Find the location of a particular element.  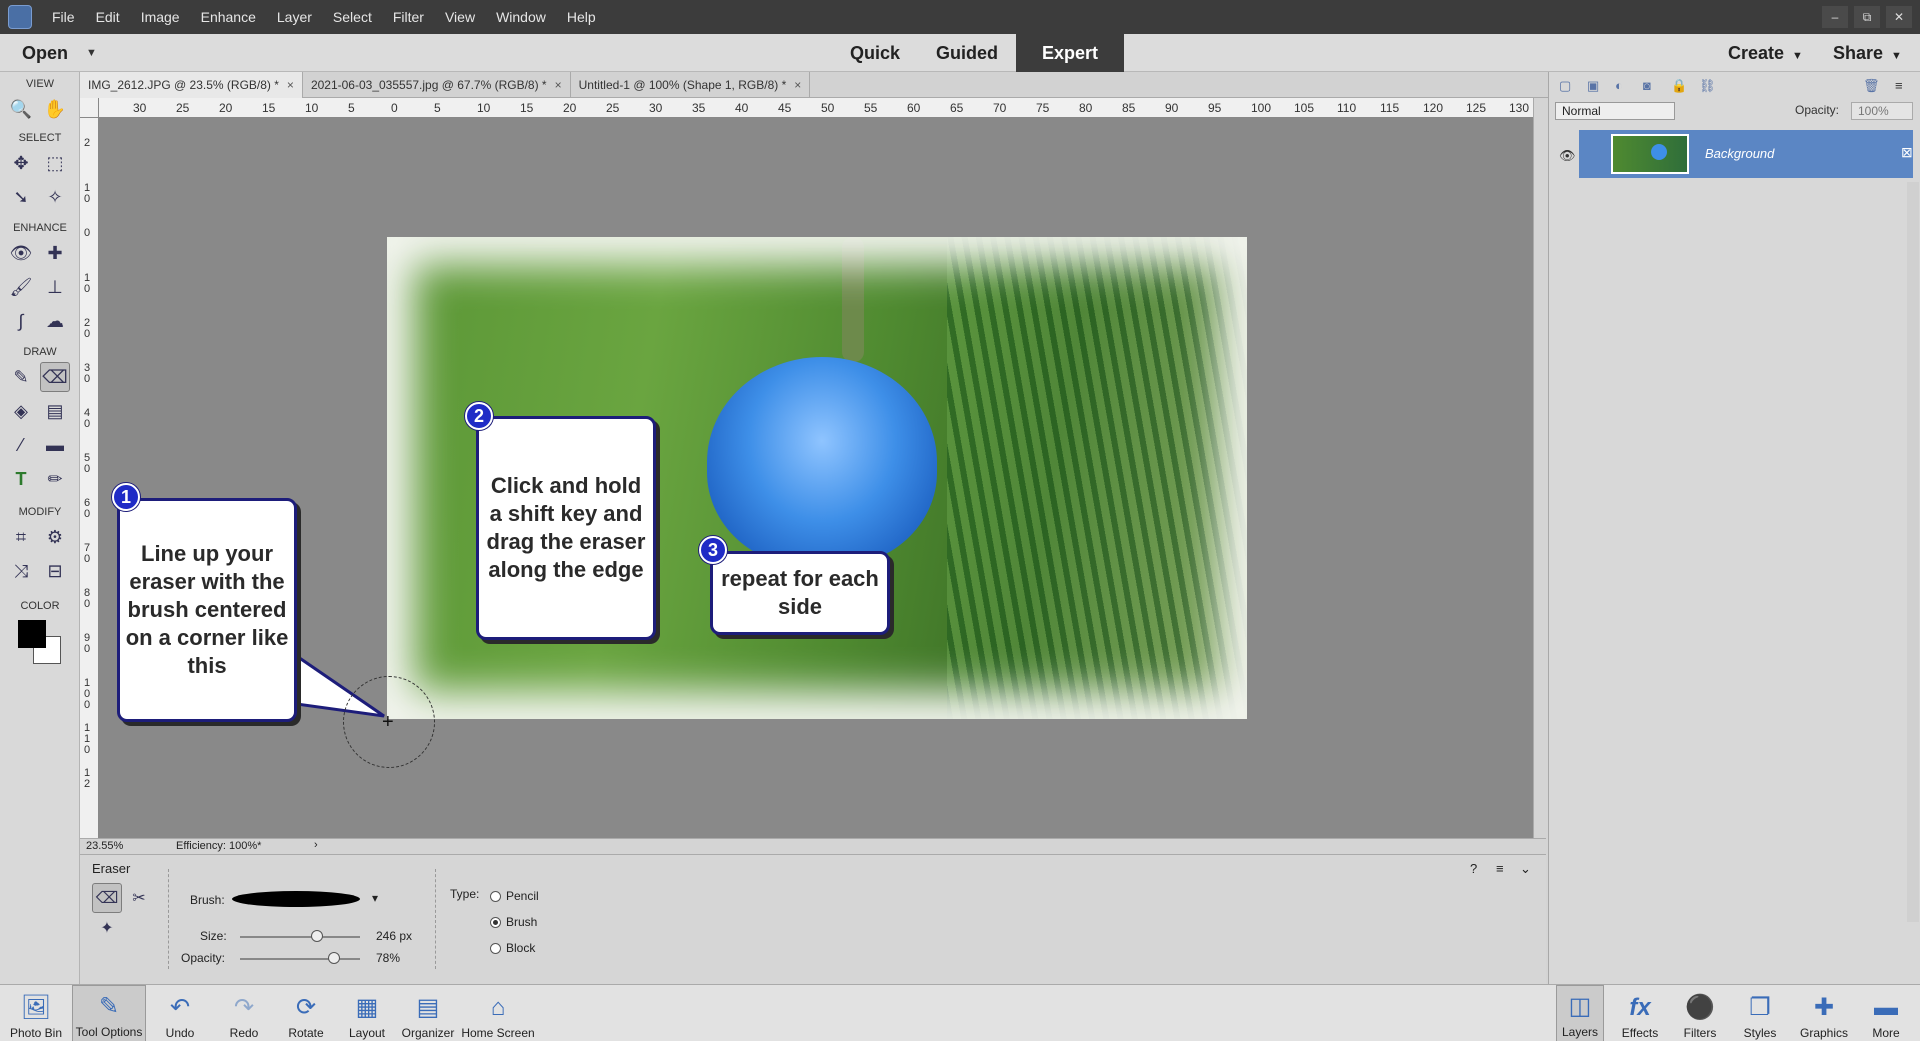

pencil-tool-icon: ✏ is located at coordinates (55, 479).